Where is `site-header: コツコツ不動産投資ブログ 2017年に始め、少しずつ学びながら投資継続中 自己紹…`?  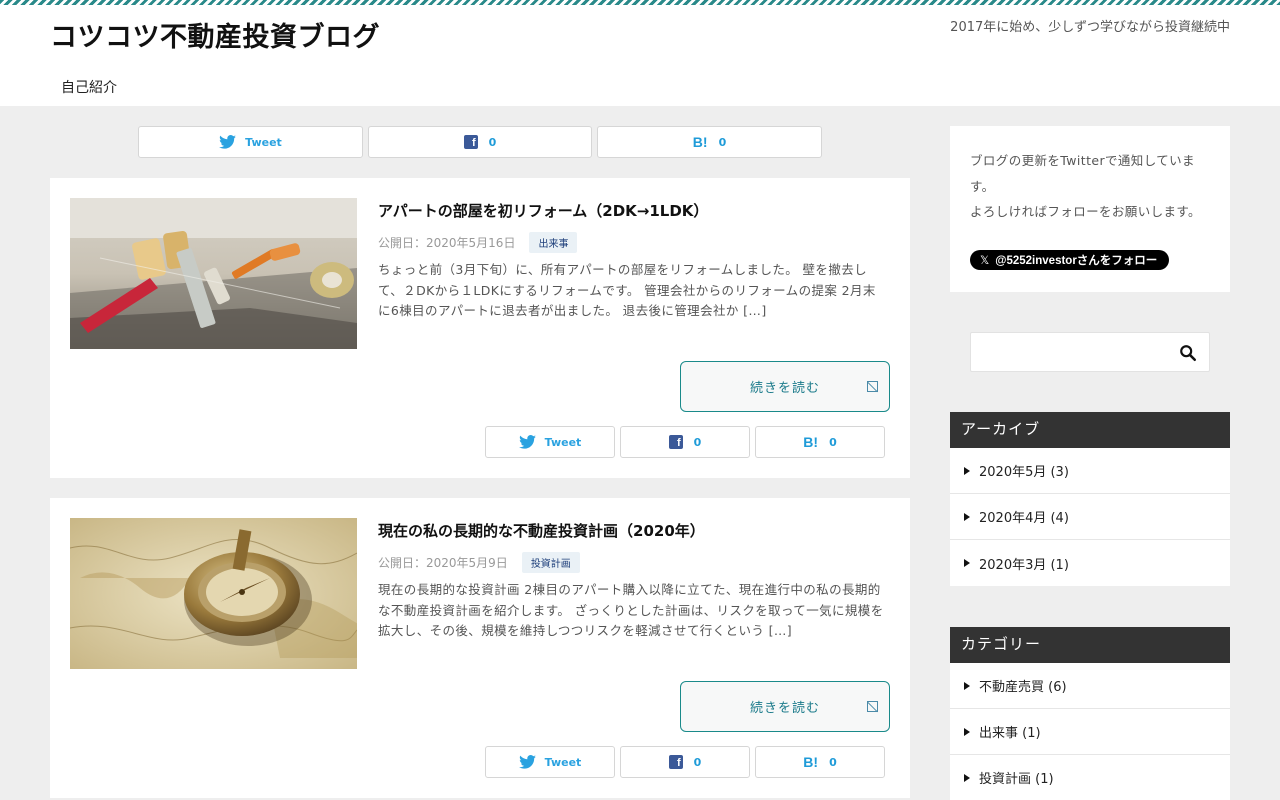 site-header: コツコツ不動産投資ブログ 2017年に始め、少しずつ学びながら投資継続中 自己紹… is located at coordinates (640, 55).